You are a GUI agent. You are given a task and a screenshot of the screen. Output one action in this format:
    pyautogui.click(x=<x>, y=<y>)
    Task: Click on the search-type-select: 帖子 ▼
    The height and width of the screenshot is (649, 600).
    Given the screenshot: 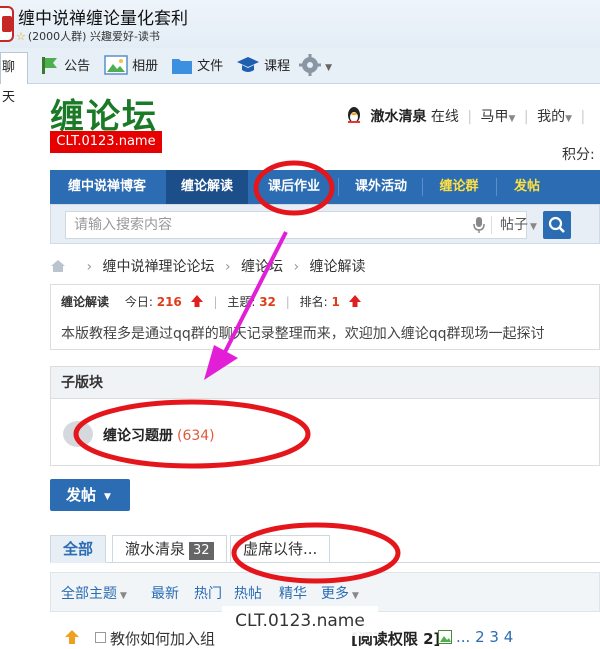 What is the action you would take?
    pyautogui.click(x=514, y=225)
    